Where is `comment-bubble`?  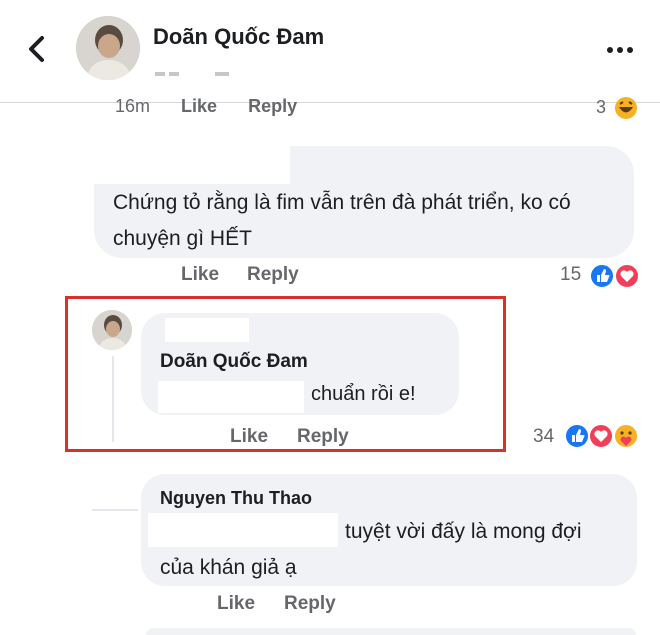
comment-bubble is located at coordinates (391, 631).